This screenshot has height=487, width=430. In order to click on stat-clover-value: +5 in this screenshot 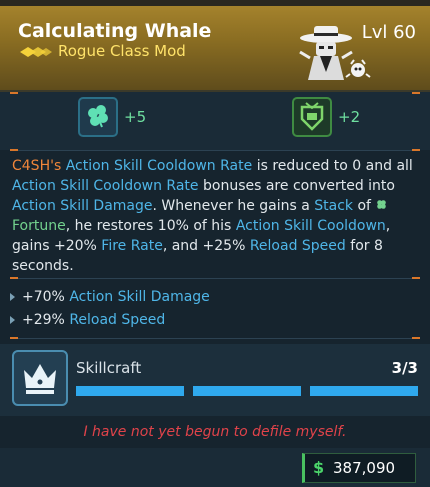, I will do `click(135, 117)`.